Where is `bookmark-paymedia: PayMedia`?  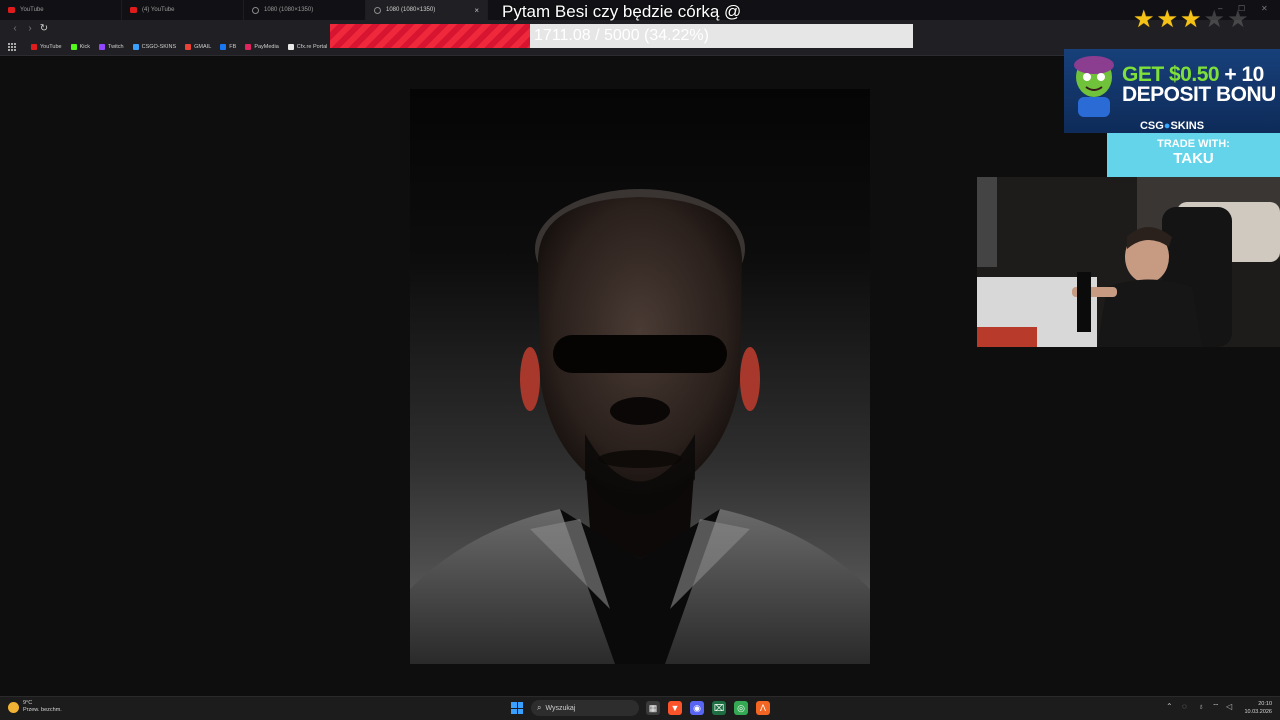
bookmark-paymedia: PayMedia is located at coordinates (262, 47).